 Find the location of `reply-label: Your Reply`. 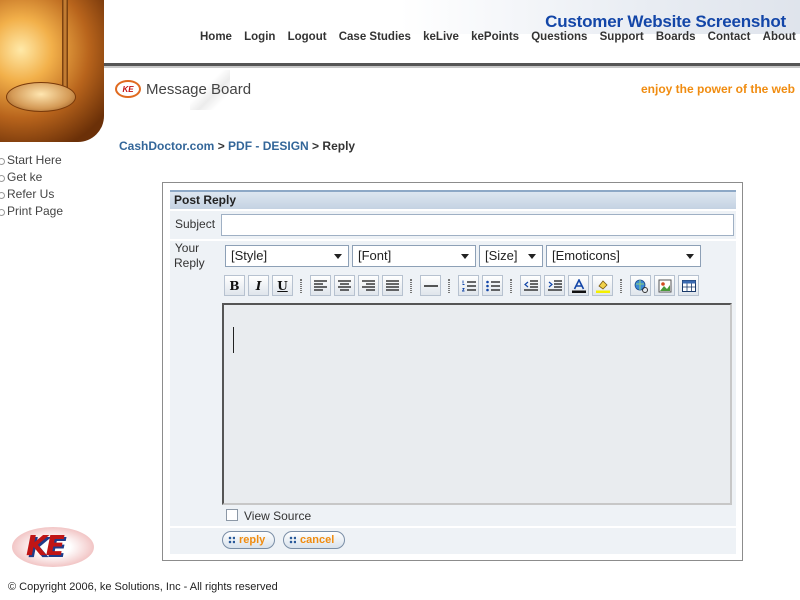

reply-label: Your Reply is located at coordinates (189, 256).